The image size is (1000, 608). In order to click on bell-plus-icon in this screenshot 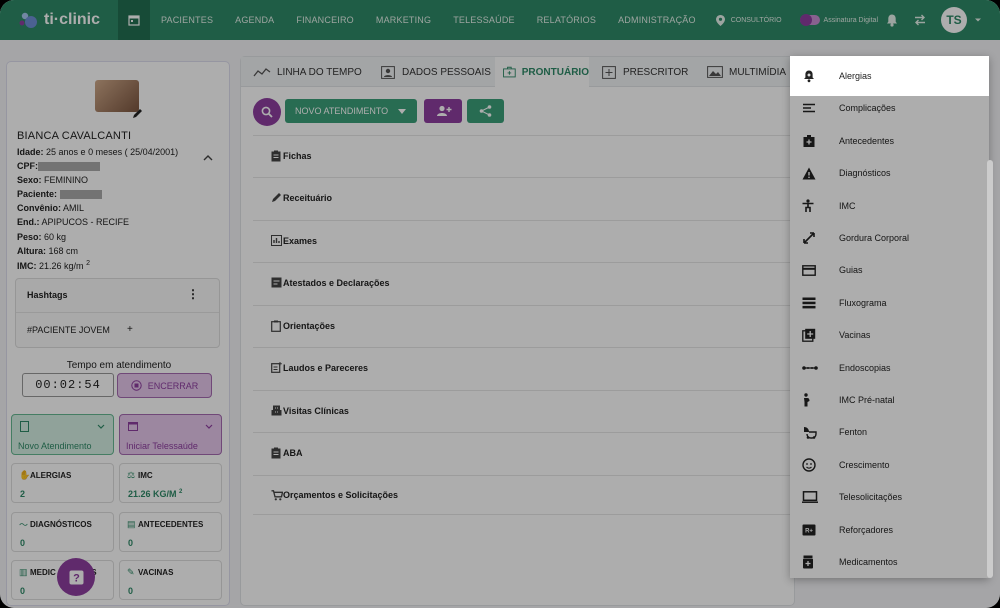, I will do `click(814, 76)`.